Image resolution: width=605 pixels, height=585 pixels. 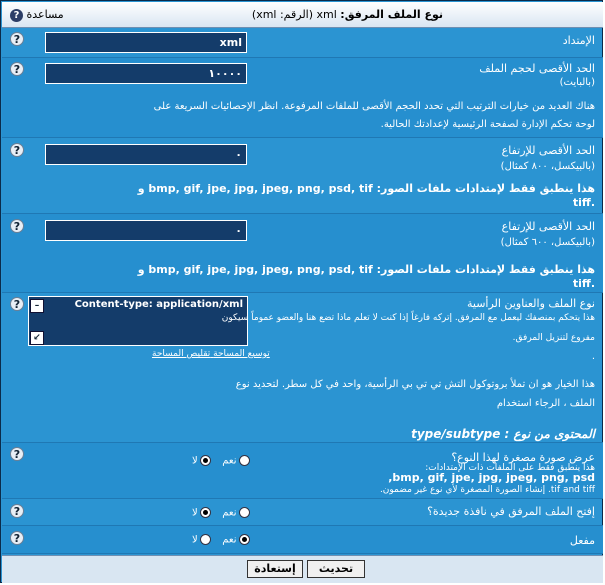 I want to click on reset-button: إستعادة, so click(x=275, y=569).